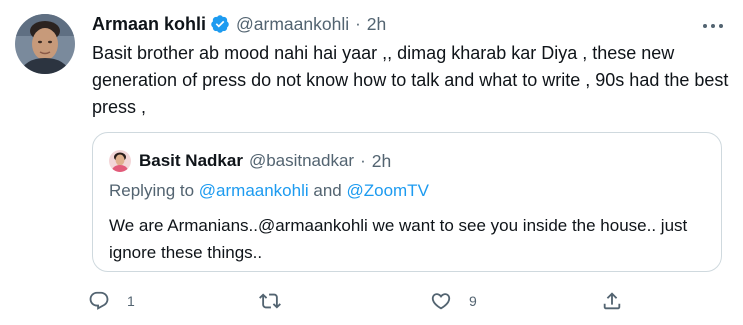 The width and height of the screenshot is (743, 325). I want to click on replying-to-label: Replying to, so click(154, 190).